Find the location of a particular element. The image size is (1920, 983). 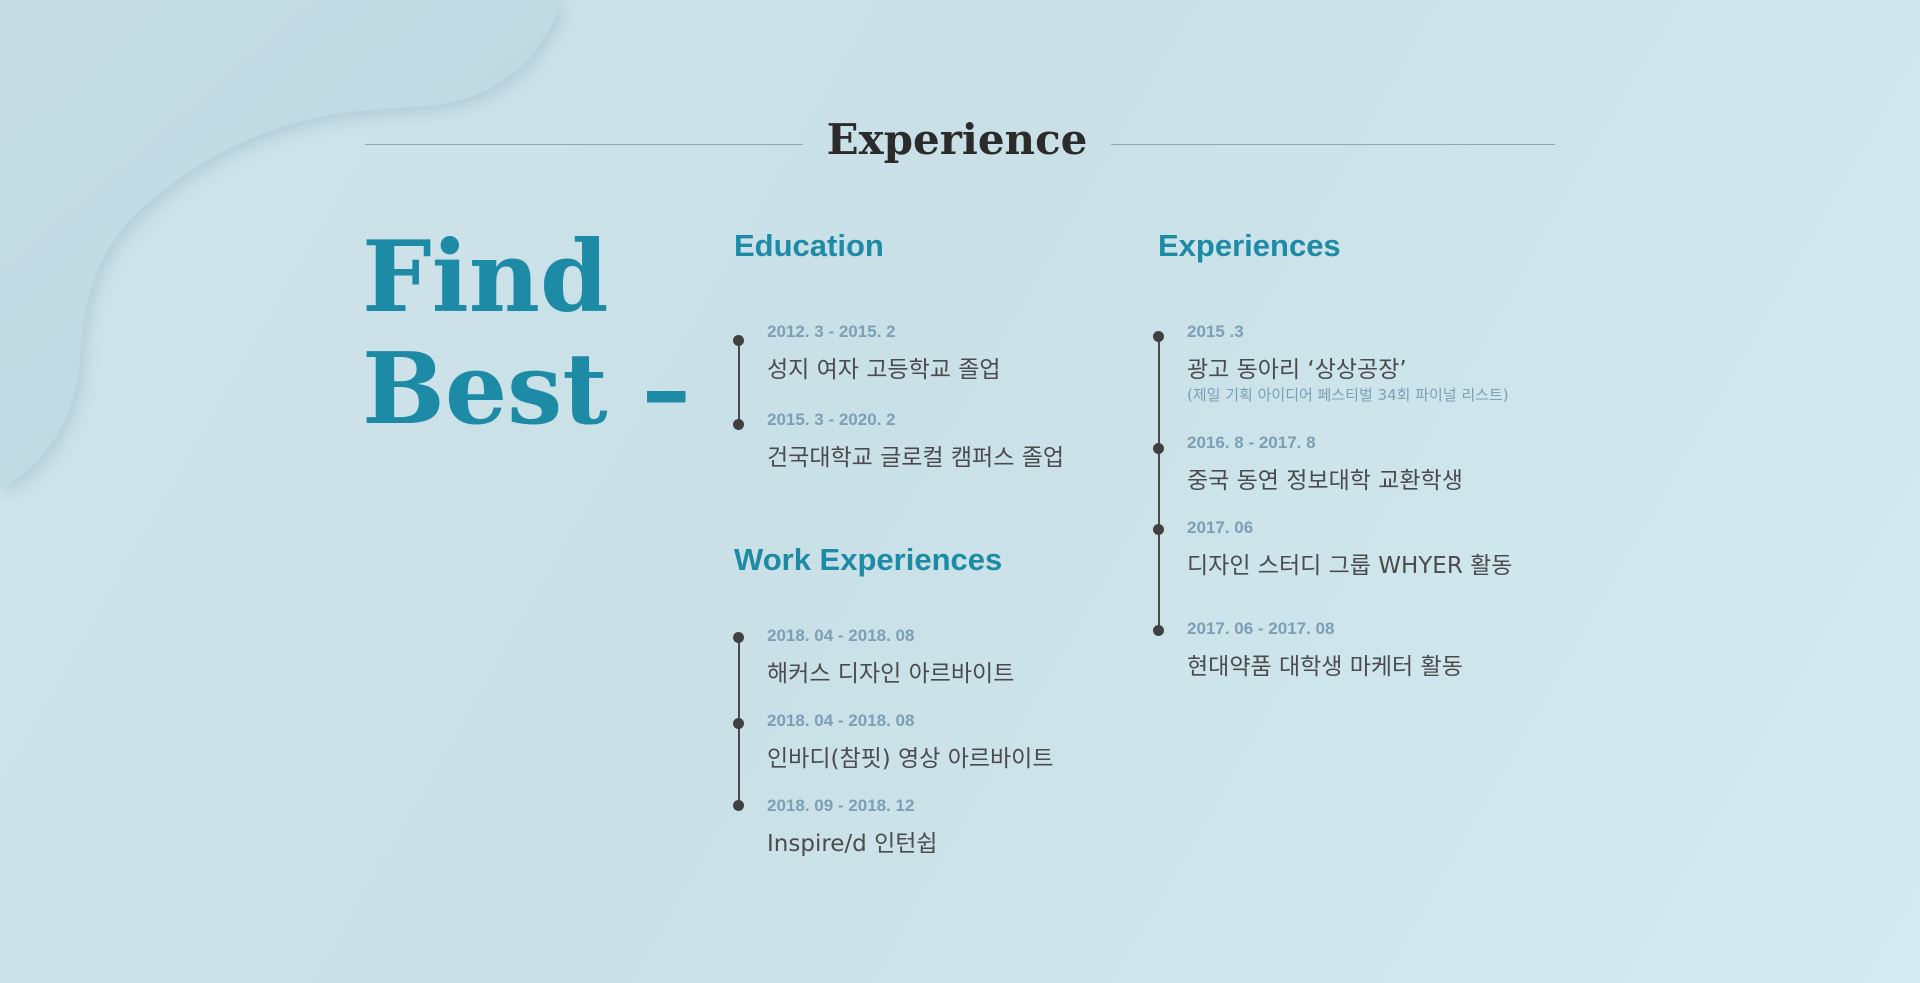

timeline-text: 디자인 스터디 그룹 WHYER 활동 is located at coordinates (1350, 566).